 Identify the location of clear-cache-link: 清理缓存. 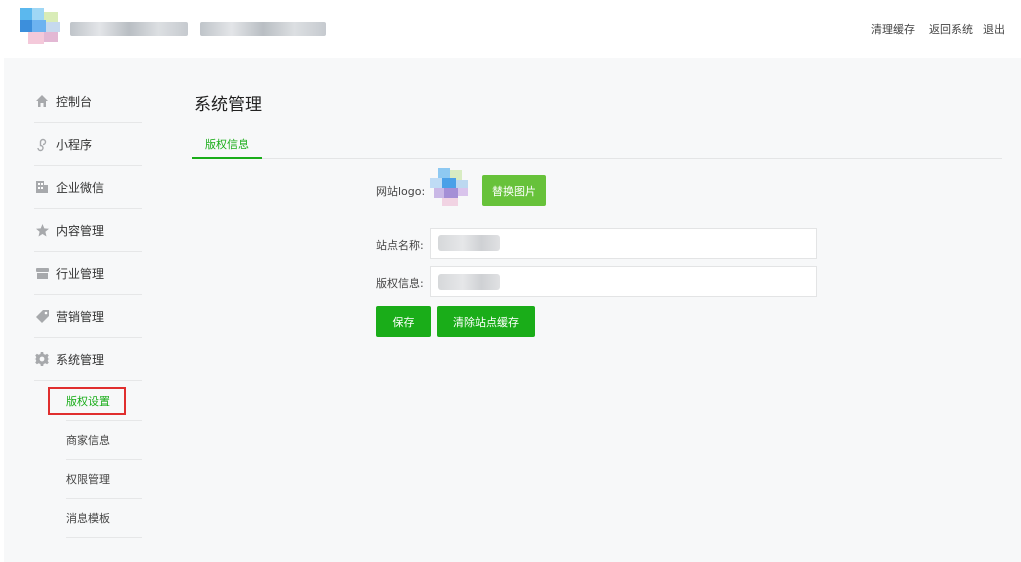
(893, 29).